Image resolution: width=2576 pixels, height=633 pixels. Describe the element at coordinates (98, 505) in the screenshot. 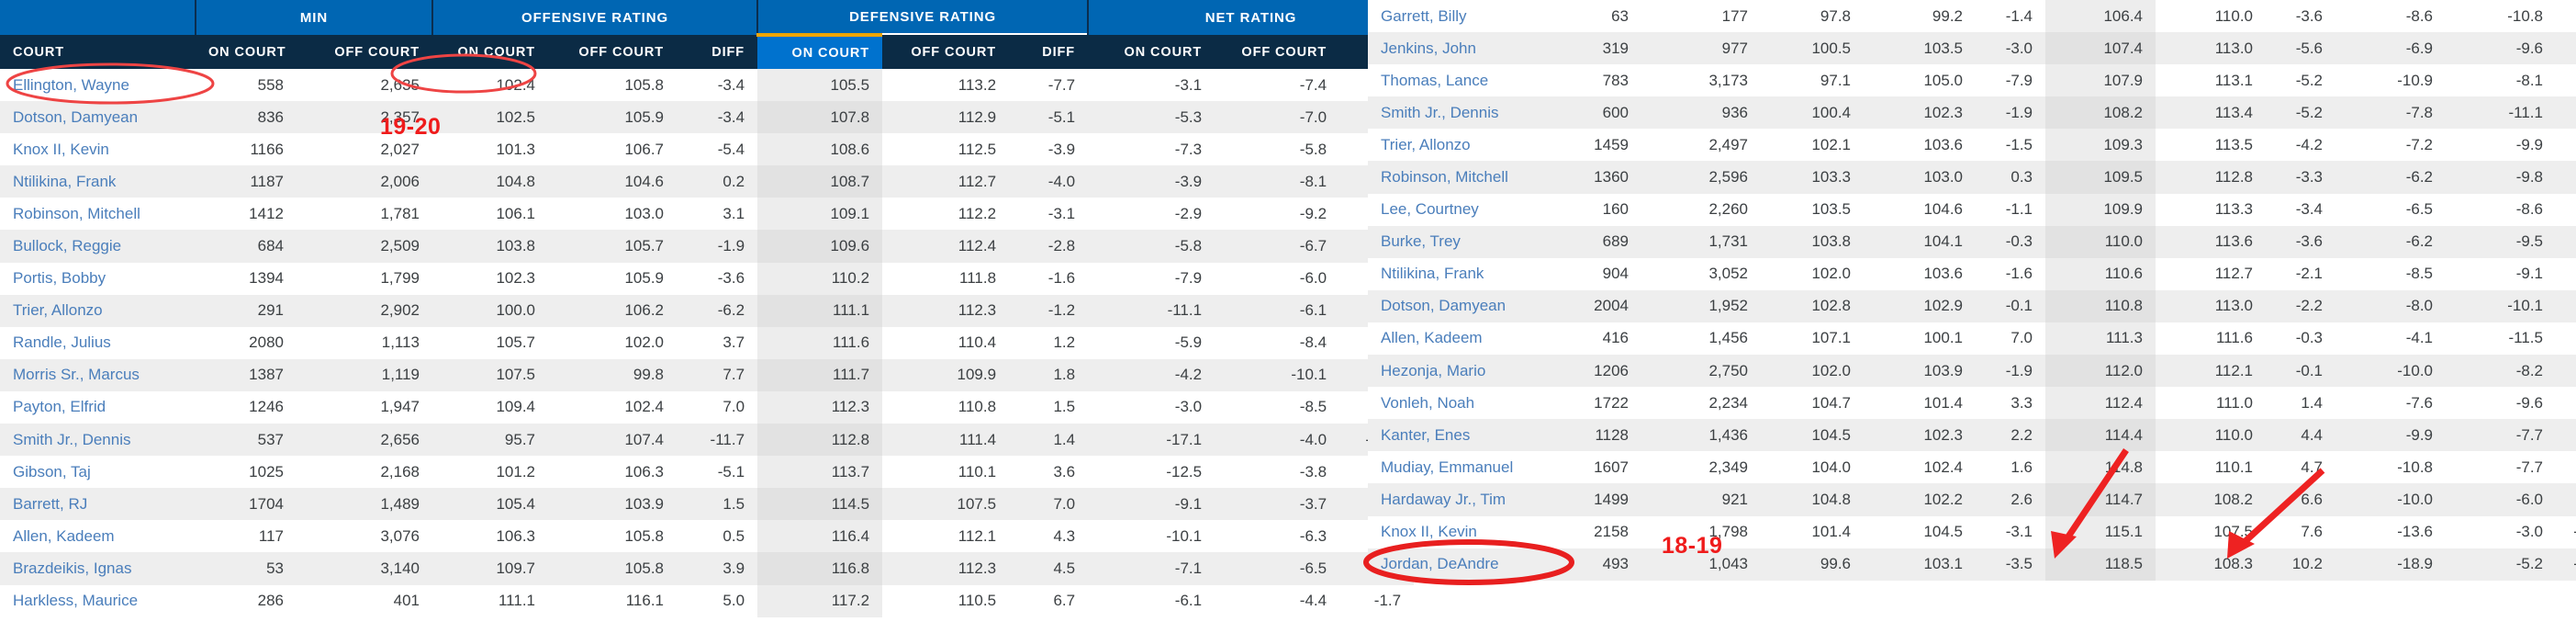

I see `player-name-link: Barrett, RJ` at that location.